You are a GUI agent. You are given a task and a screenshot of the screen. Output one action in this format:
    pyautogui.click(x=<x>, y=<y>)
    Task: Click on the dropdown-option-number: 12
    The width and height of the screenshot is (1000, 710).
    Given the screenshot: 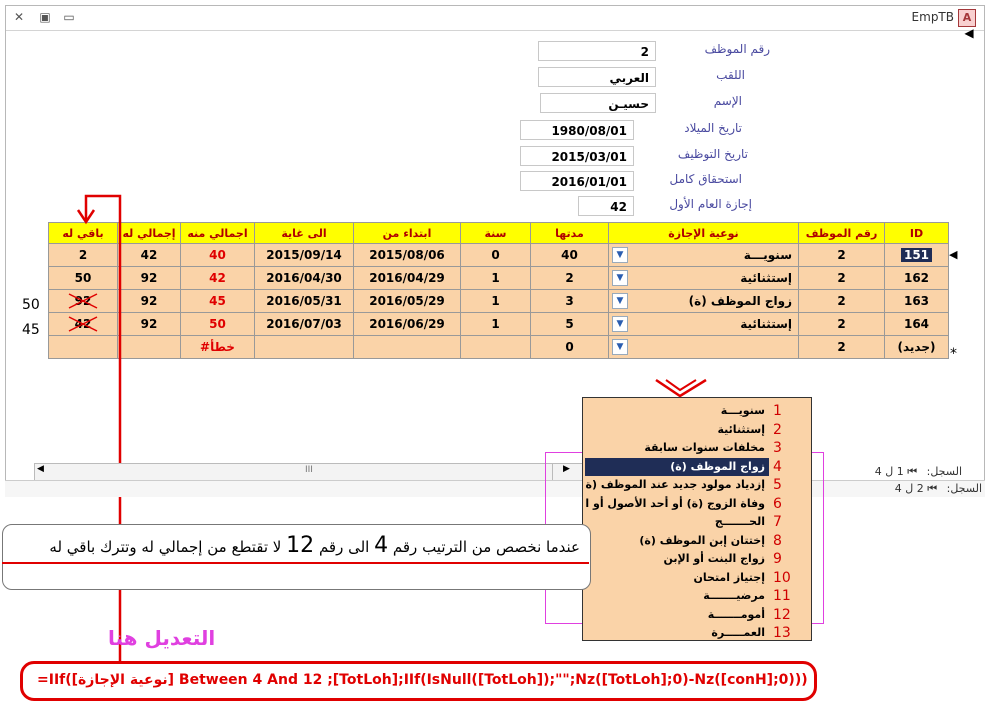 What is the action you would take?
    pyautogui.click(x=782, y=614)
    